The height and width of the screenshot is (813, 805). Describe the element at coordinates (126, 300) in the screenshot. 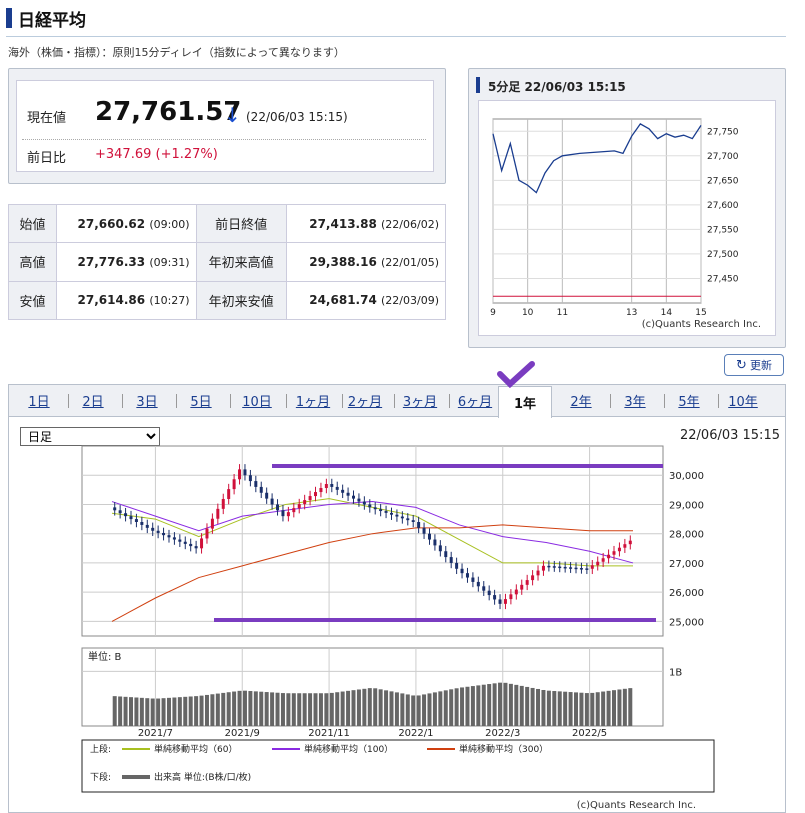

I see `low-value: 27,614.86 (10:27)` at that location.